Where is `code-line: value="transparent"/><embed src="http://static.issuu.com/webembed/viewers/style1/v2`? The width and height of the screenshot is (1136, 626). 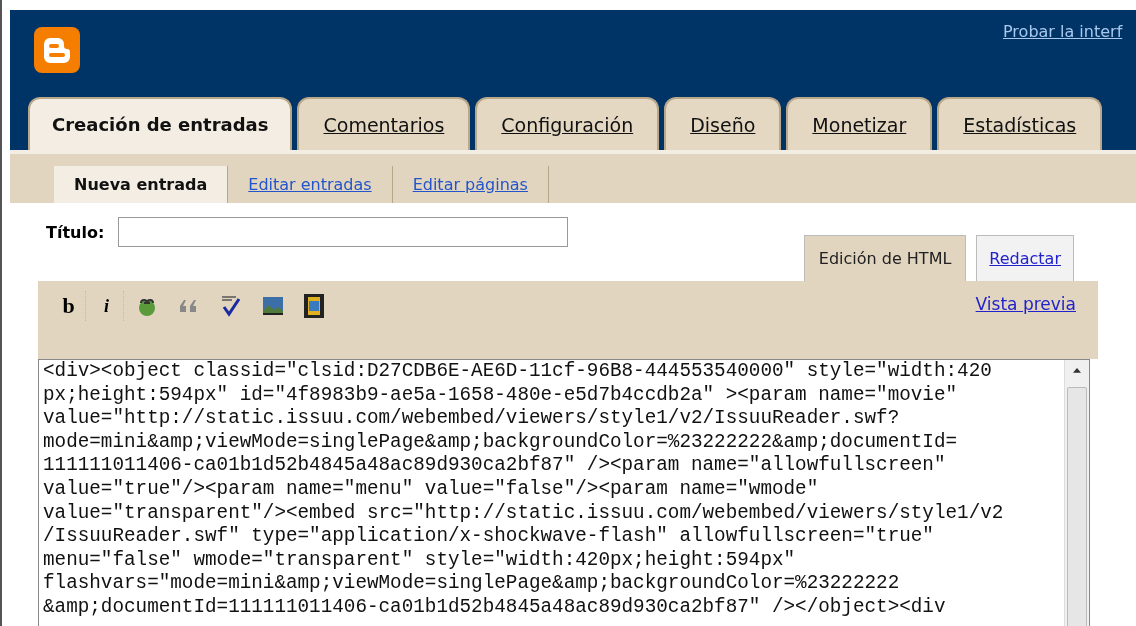 code-line: value="transparent"/><embed src="http://static.issuu.com/webembed/viewers/style1/v2 is located at coordinates (524, 513).